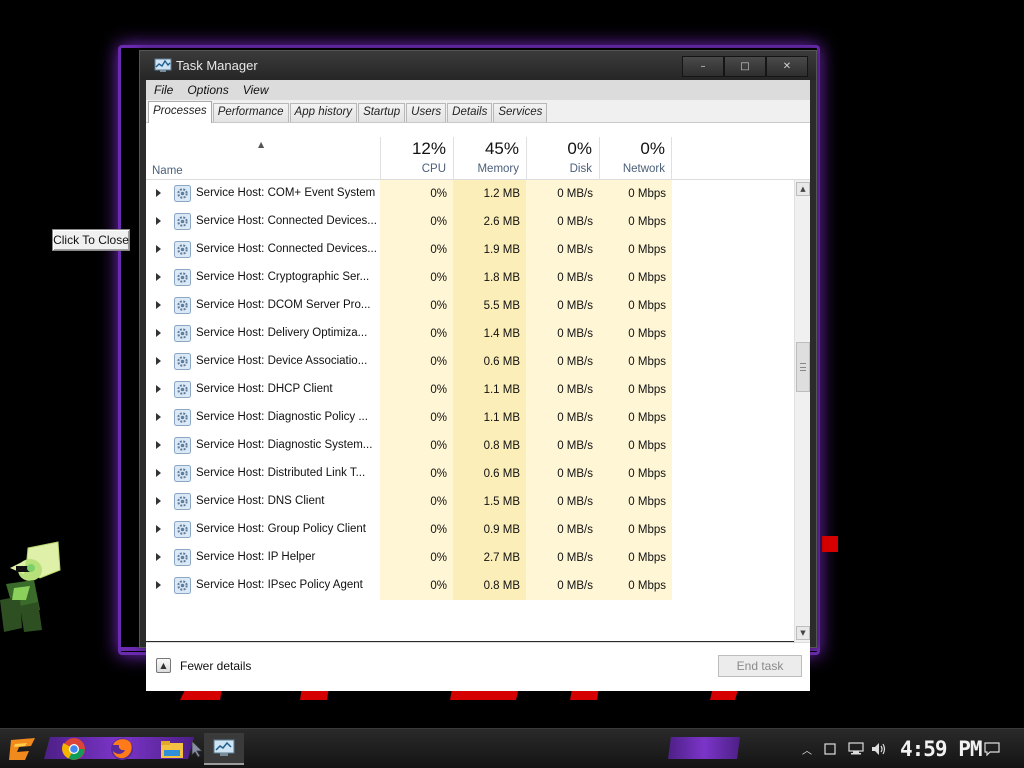 This screenshot has height=768, width=1024. Describe the element at coordinates (264, 389) in the screenshot. I see `process-name: Service Host: DHCP Client` at that location.